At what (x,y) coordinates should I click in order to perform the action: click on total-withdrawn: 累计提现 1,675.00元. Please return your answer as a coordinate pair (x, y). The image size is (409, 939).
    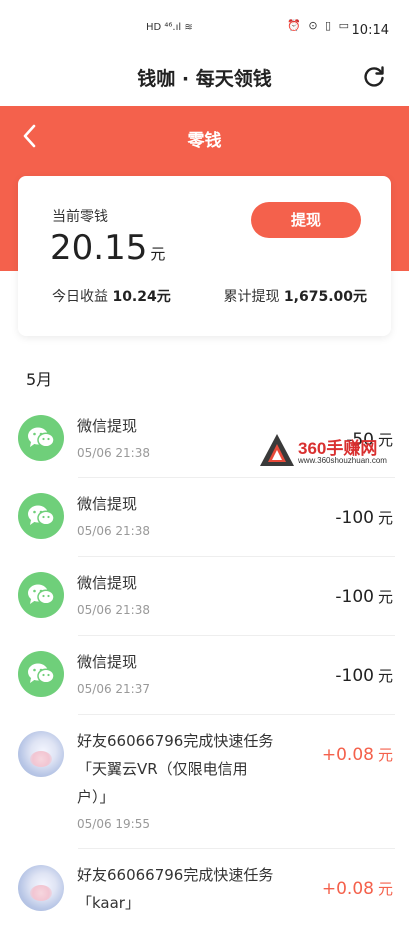
    Looking at the image, I should click on (295, 296).